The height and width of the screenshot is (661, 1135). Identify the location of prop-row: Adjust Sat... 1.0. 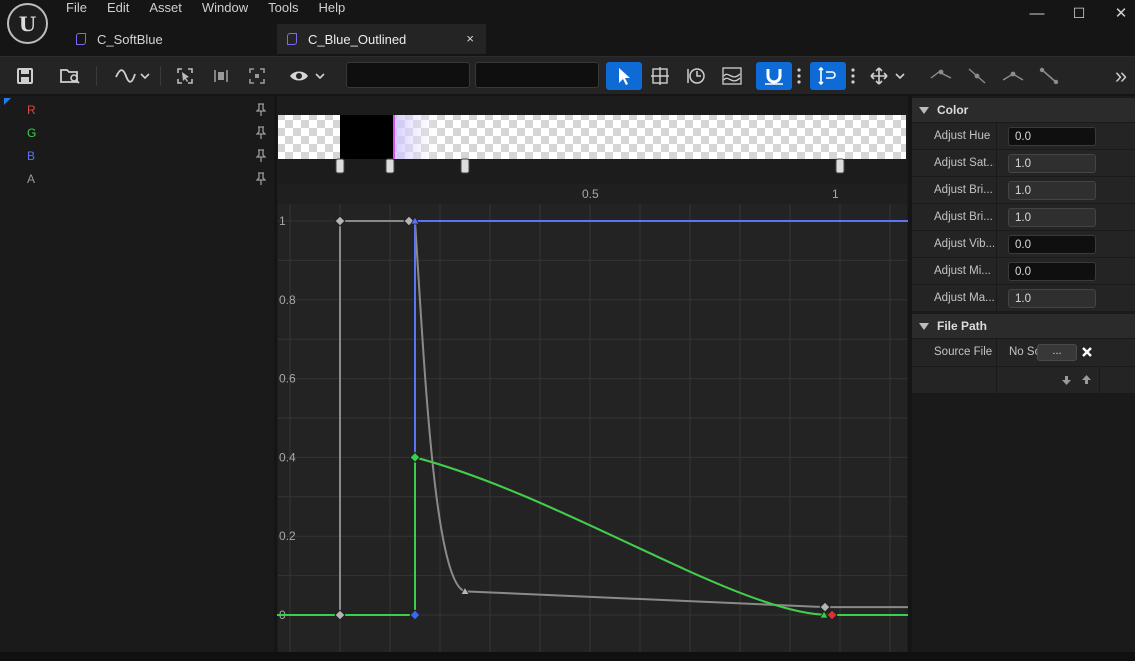
(1023, 163).